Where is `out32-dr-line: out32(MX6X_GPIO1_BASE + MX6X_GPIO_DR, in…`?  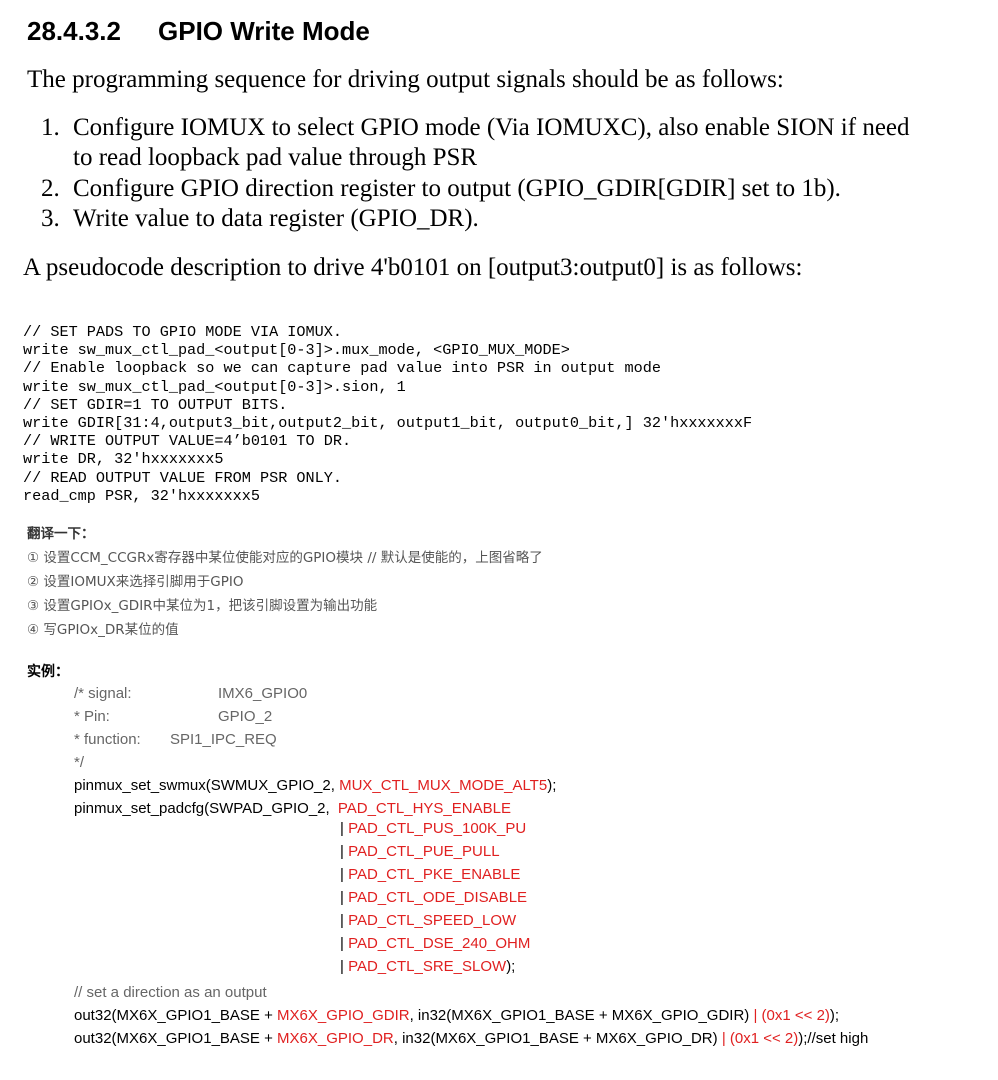 out32-dr-line: out32(MX6X_GPIO1_BASE + MX6X_GPIO_DR, in… is located at coordinates (471, 1038).